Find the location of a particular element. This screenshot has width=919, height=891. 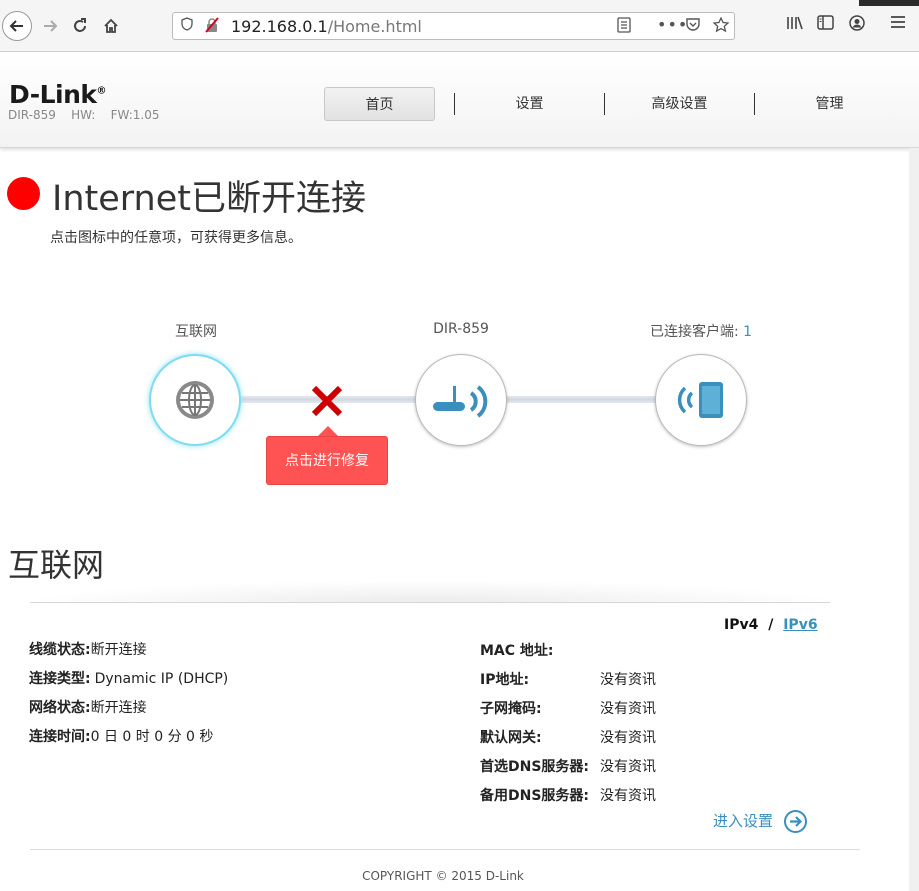

page-subtitle: 点击图标中的任意项，可获得更多信息。 is located at coordinates (176, 238).